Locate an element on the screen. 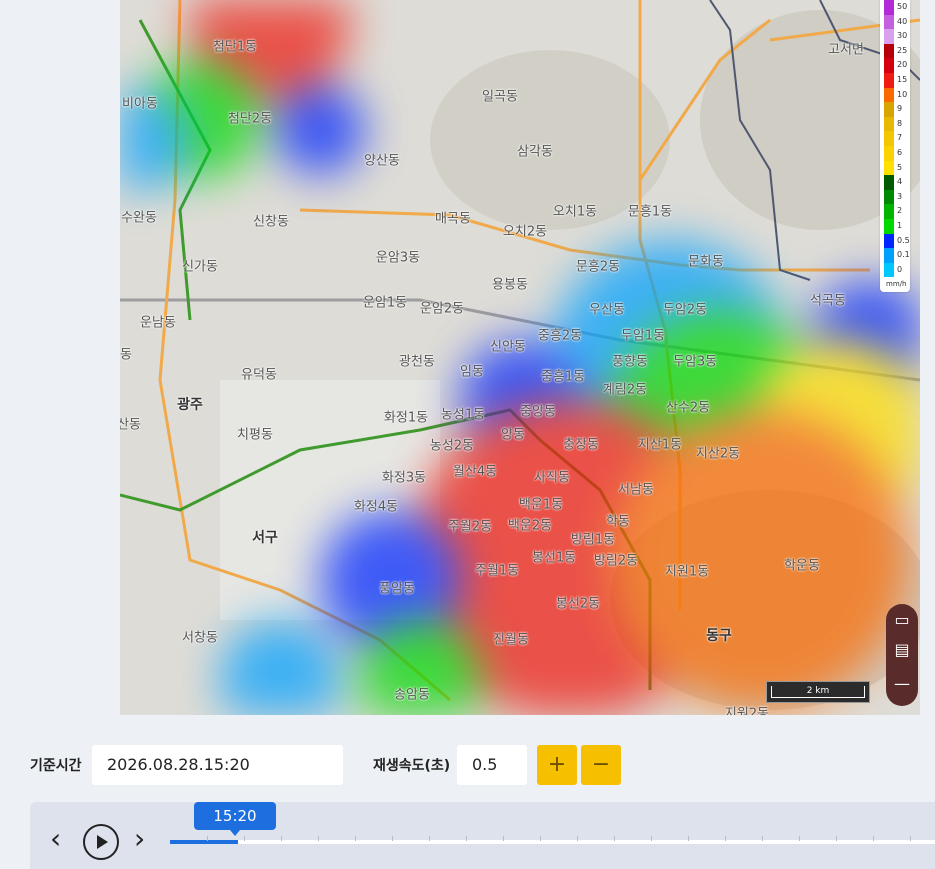  place-label: 동구 is located at coordinates (719, 636).